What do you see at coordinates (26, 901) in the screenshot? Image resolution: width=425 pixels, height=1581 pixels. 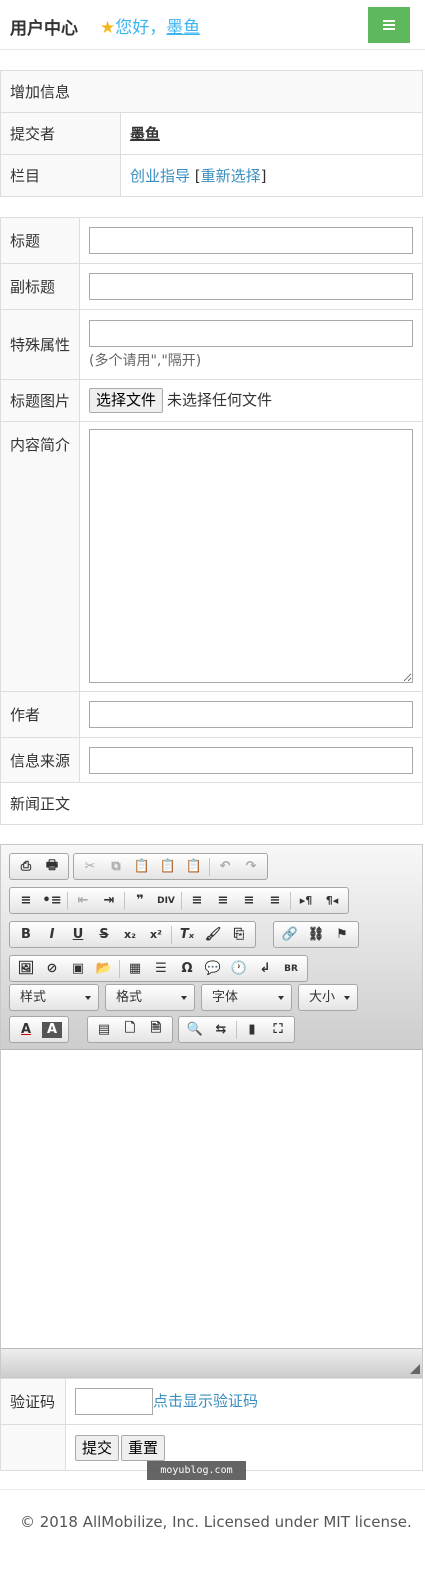 I see `numbered-list-icon: ≡` at bounding box center [26, 901].